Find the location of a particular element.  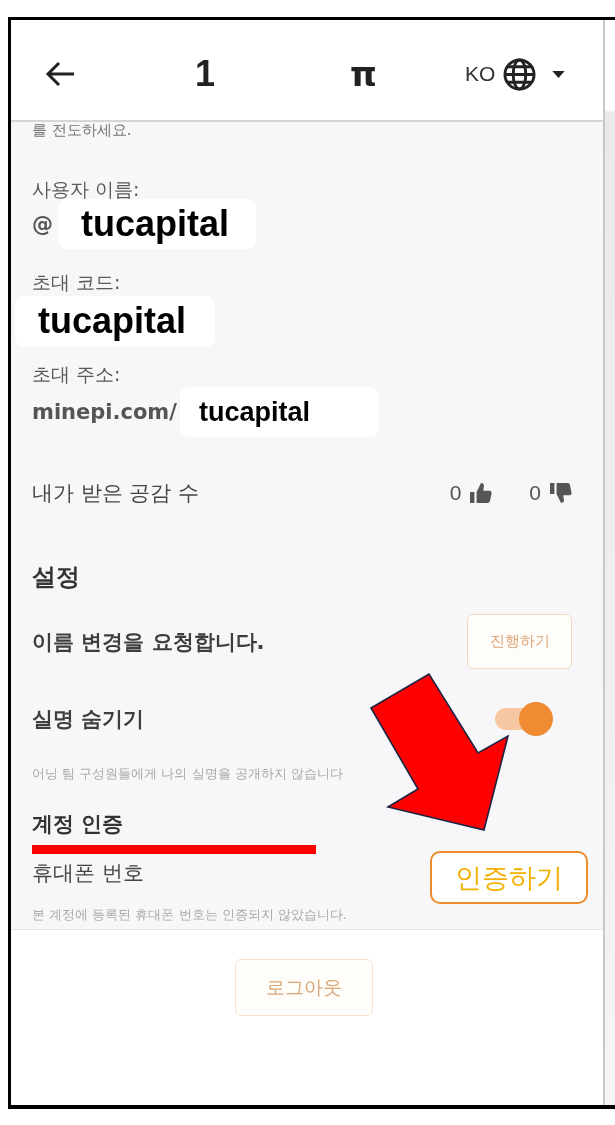

language-selector: KO is located at coordinates (515, 74).